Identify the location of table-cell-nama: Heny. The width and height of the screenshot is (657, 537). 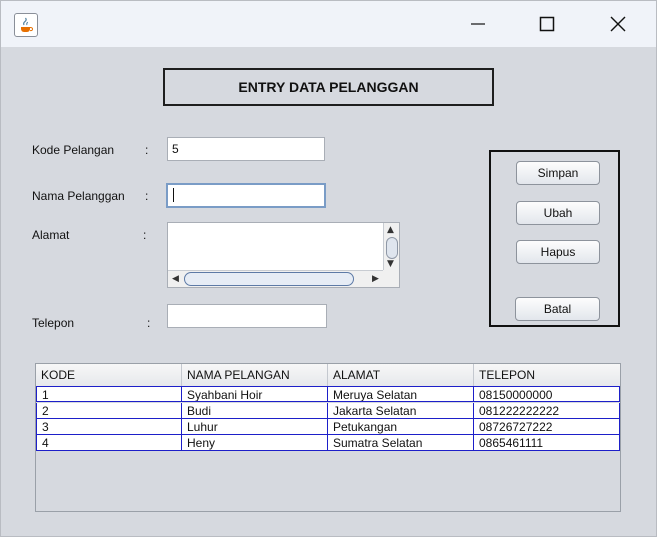
(255, 443).